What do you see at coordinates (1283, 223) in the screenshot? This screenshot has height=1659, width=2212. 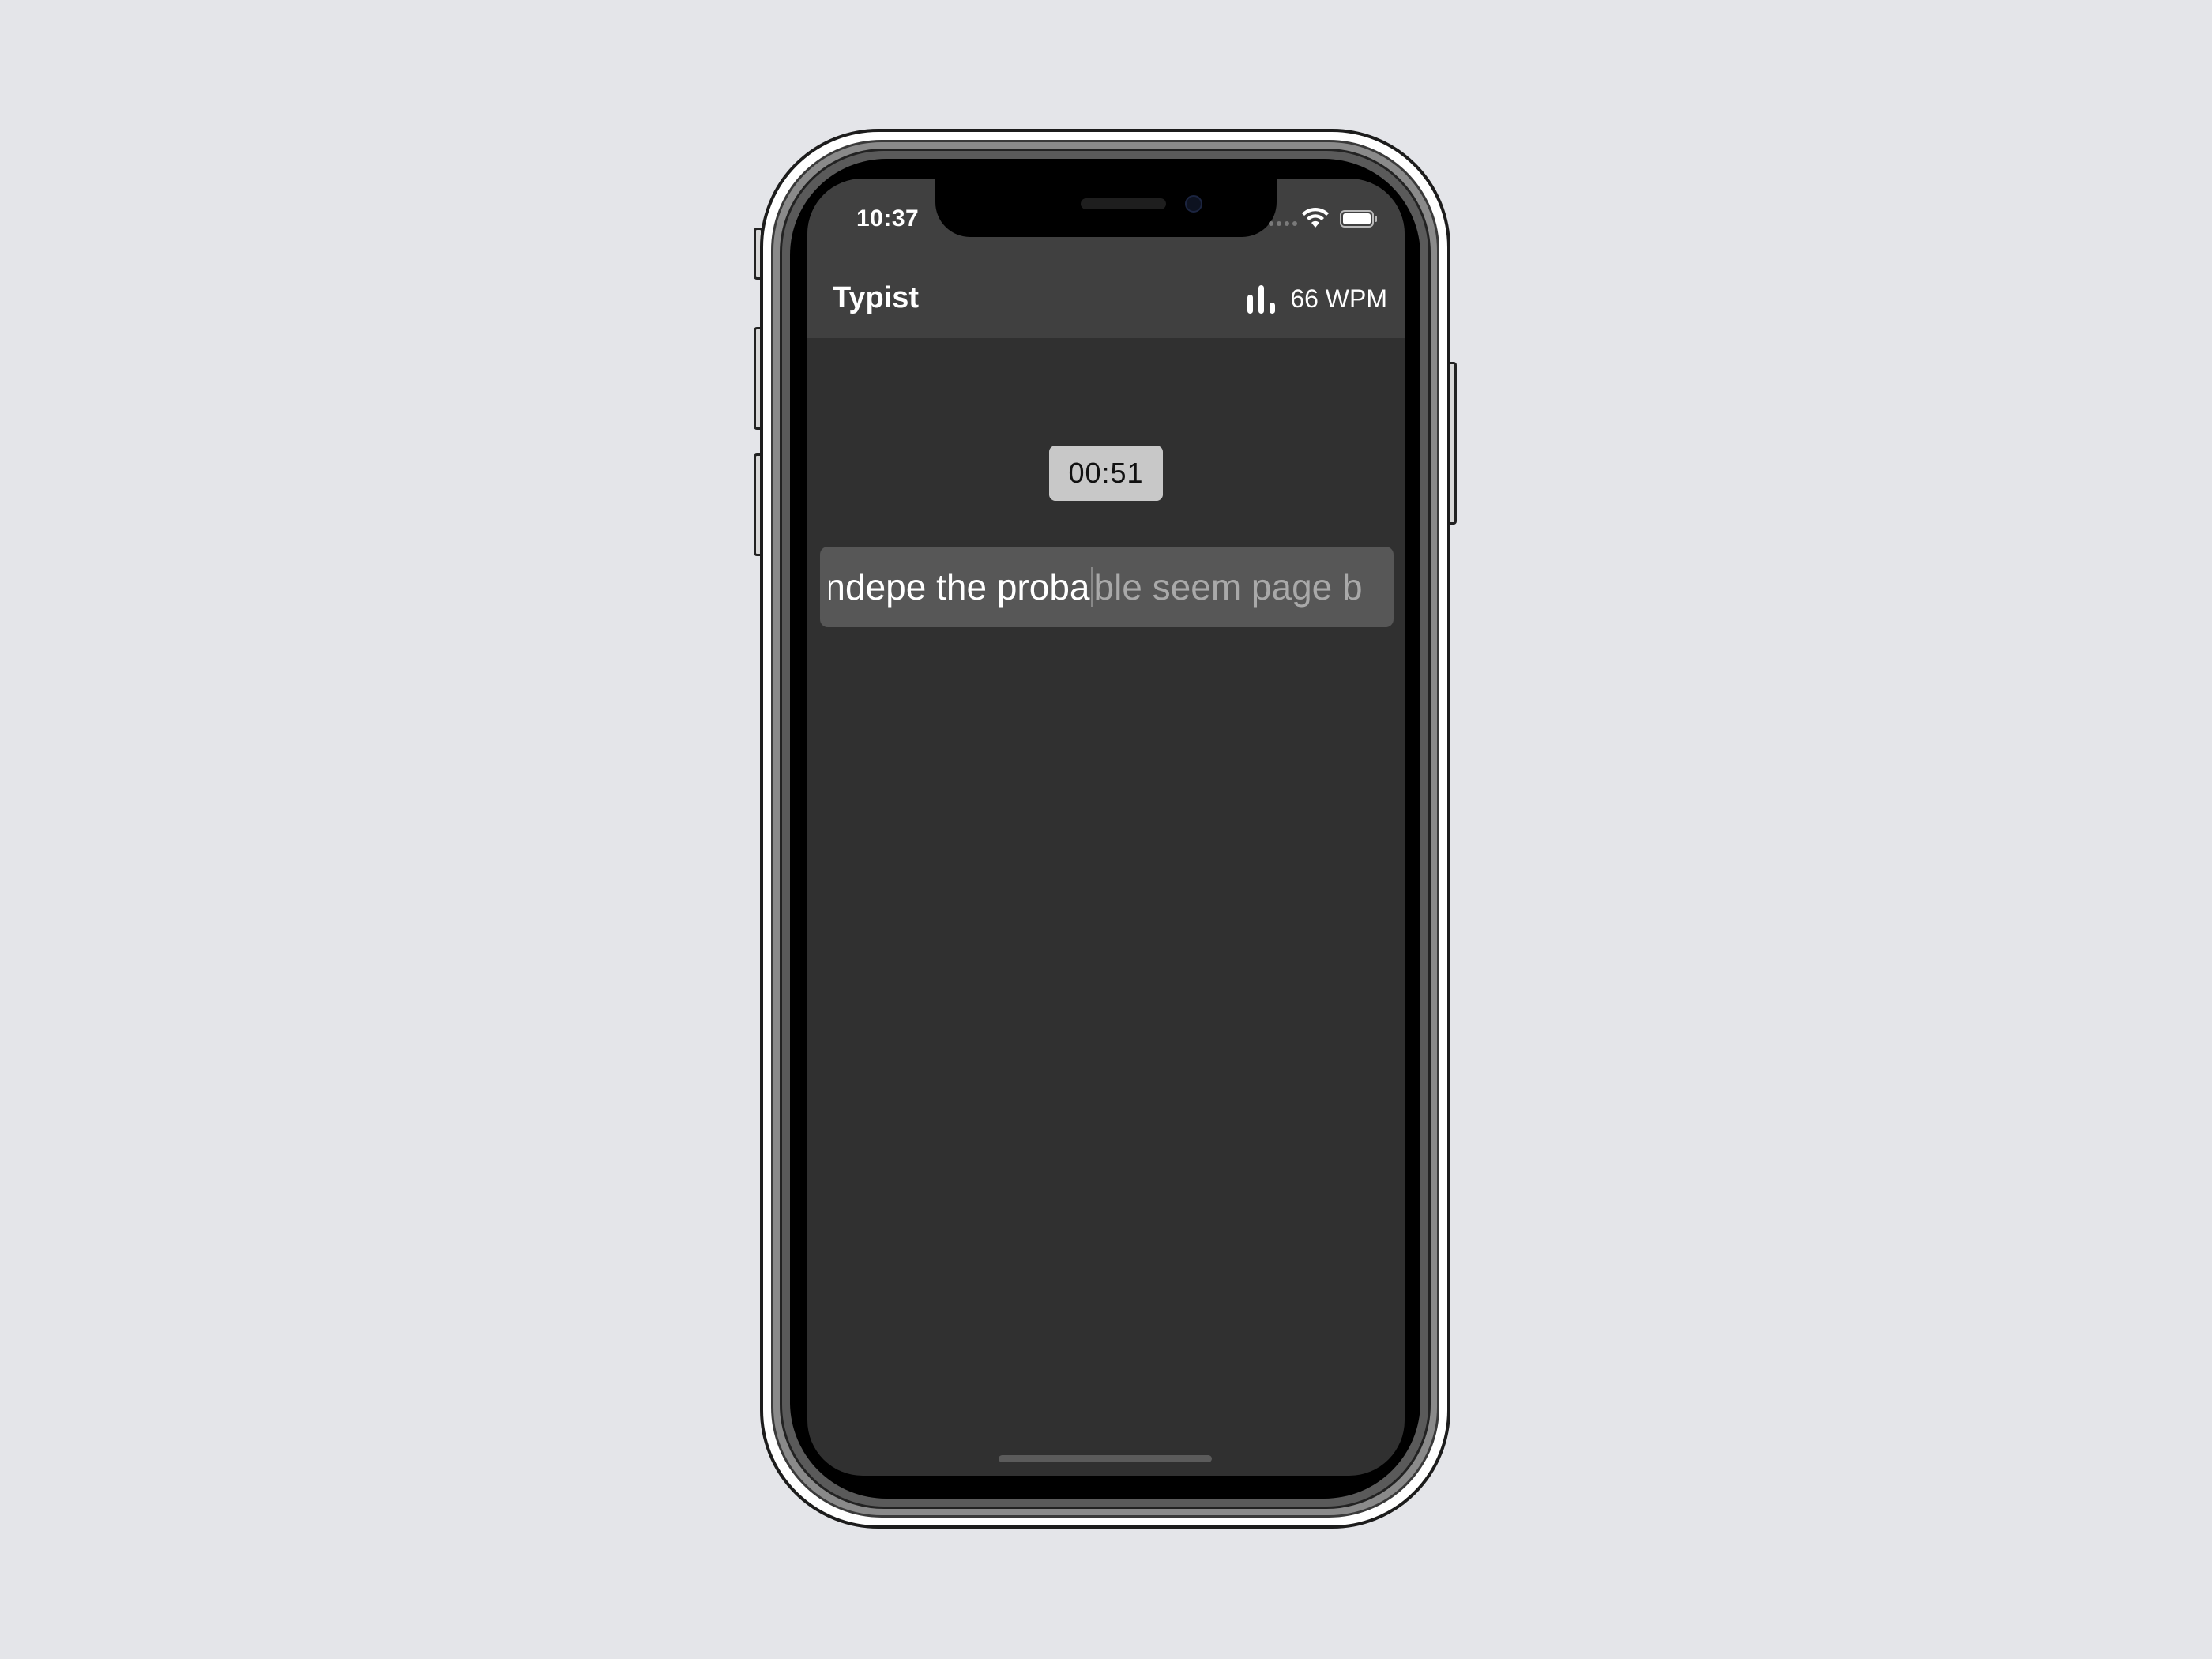 I see `cellular-signal-icon` at bounding box center [1283, 223].